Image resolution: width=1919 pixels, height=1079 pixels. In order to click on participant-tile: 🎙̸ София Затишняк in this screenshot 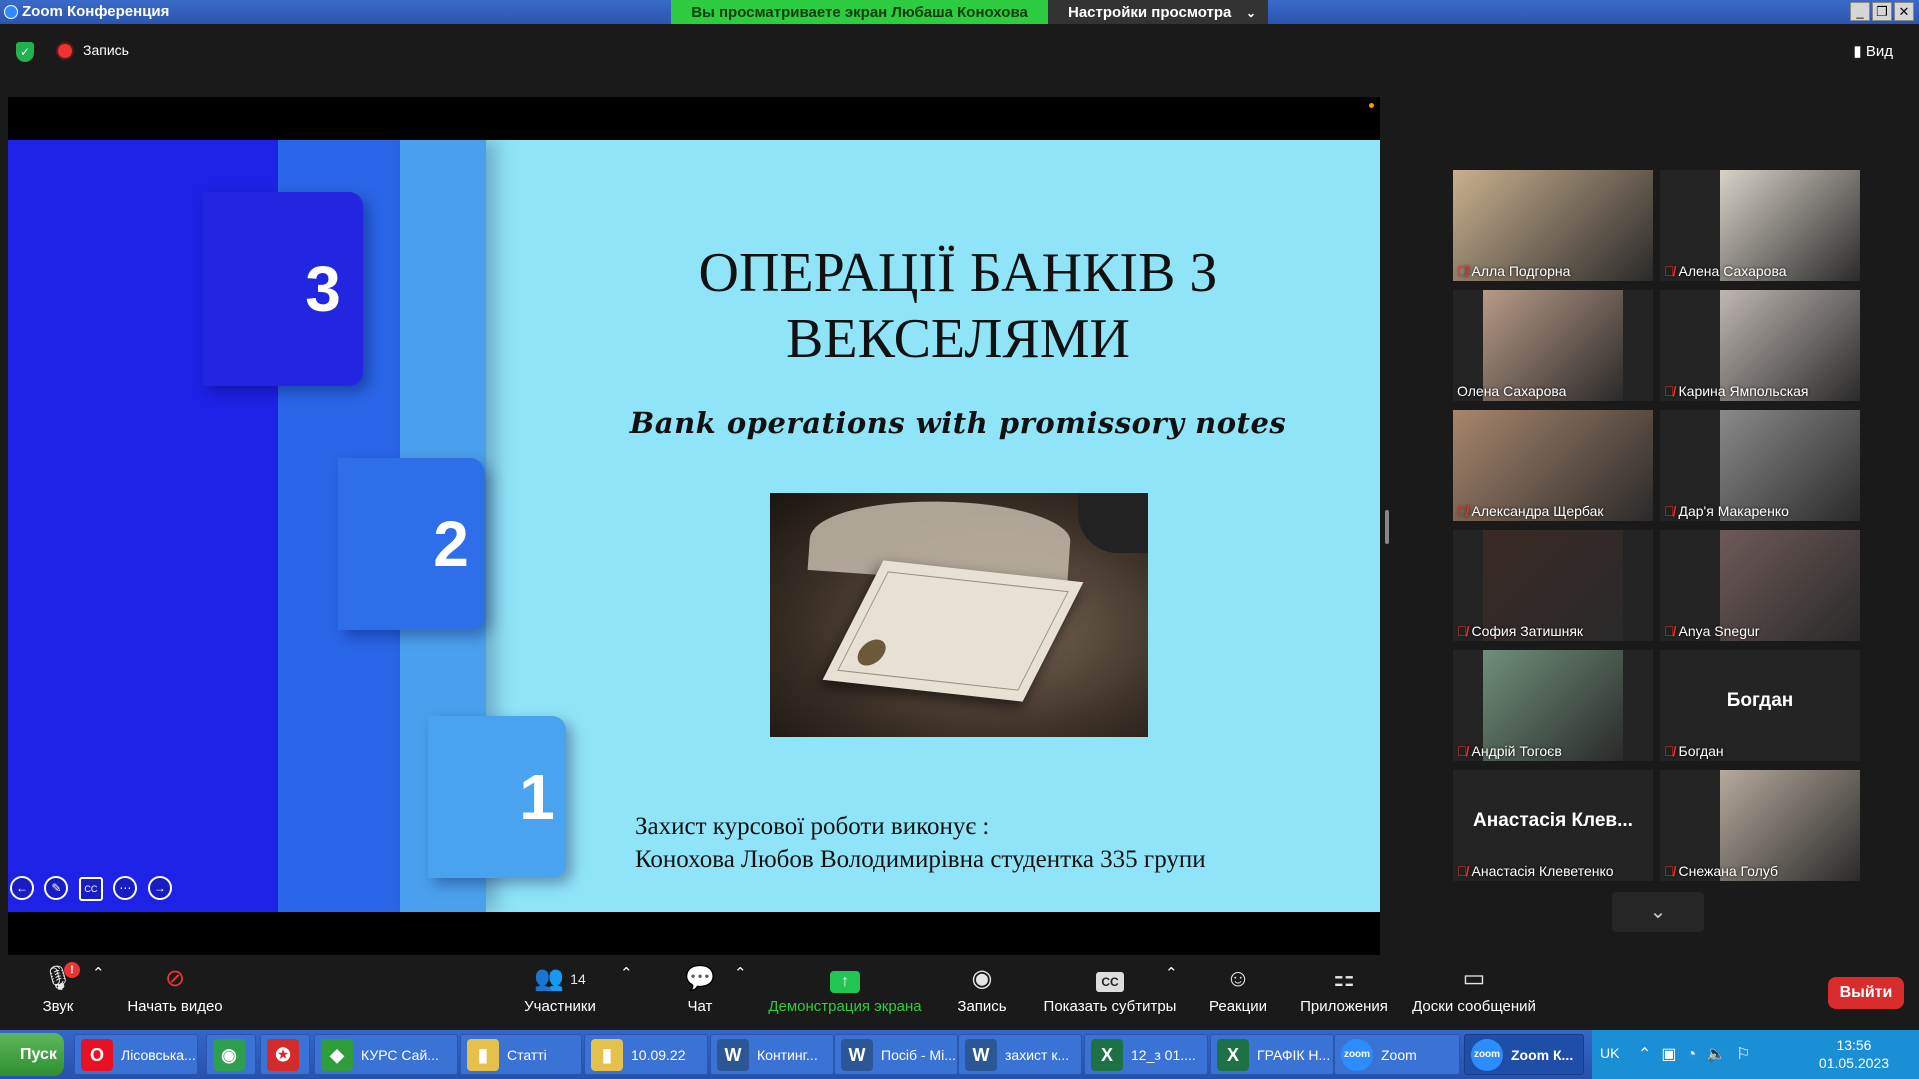, I will do `click(1553, 585)`.